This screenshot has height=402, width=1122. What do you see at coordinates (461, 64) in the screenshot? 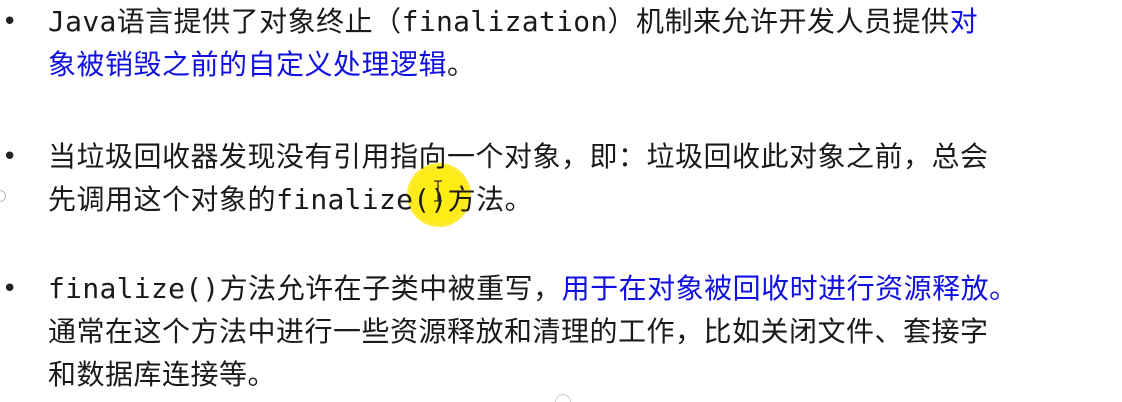
I see `text-segment: 。` at bounding box center [461, 64].